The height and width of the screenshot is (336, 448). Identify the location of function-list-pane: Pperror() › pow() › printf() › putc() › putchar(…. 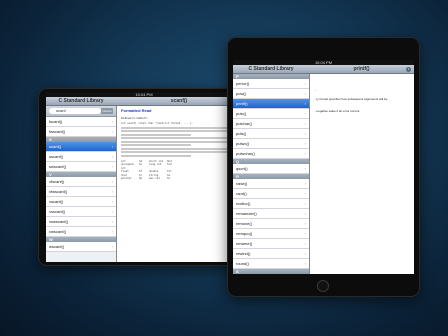
(271, 174).